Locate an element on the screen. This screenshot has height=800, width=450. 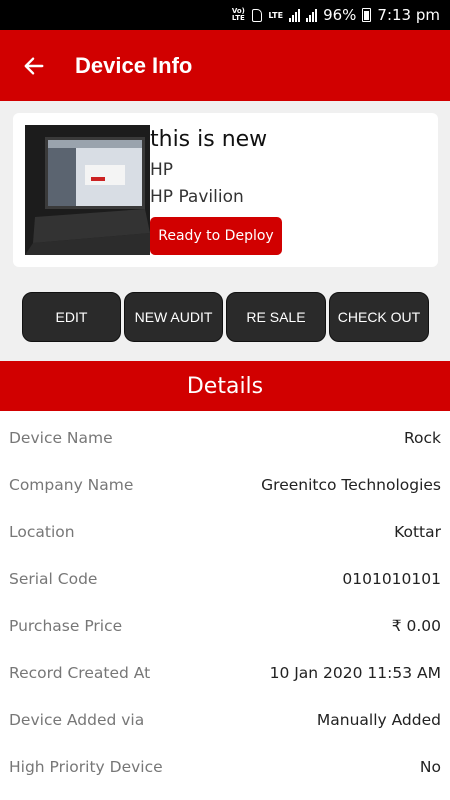
detail-label: Device Added via is located at coordinates (77, 719).